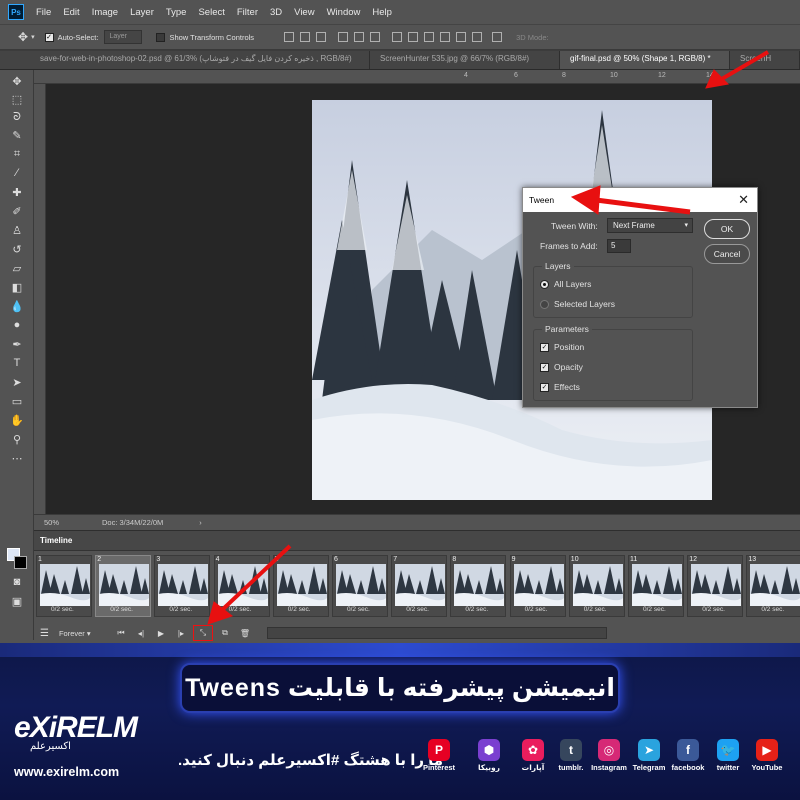 The height and width of the screenshot is (800, 800). Describe the element at coordinates (247, 12) in the screenshot. I see `menu-filter: Filter` at that location.